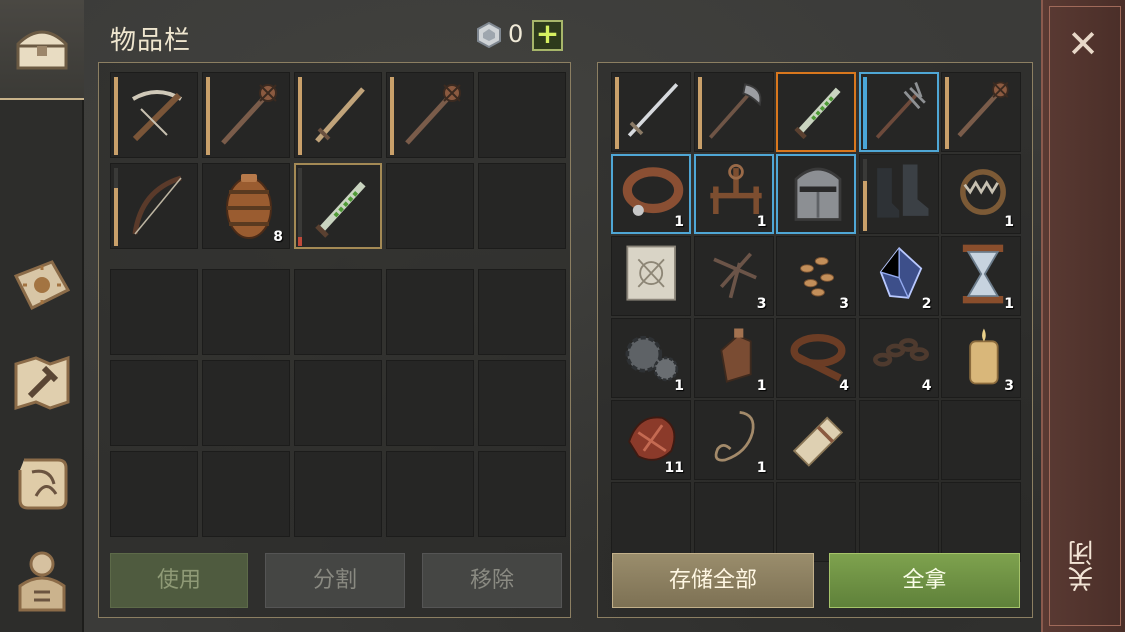 Image resolution: width=1125 pixels, height=632 pixels. I want to click on item-quantity: 8, so click(278, 237).